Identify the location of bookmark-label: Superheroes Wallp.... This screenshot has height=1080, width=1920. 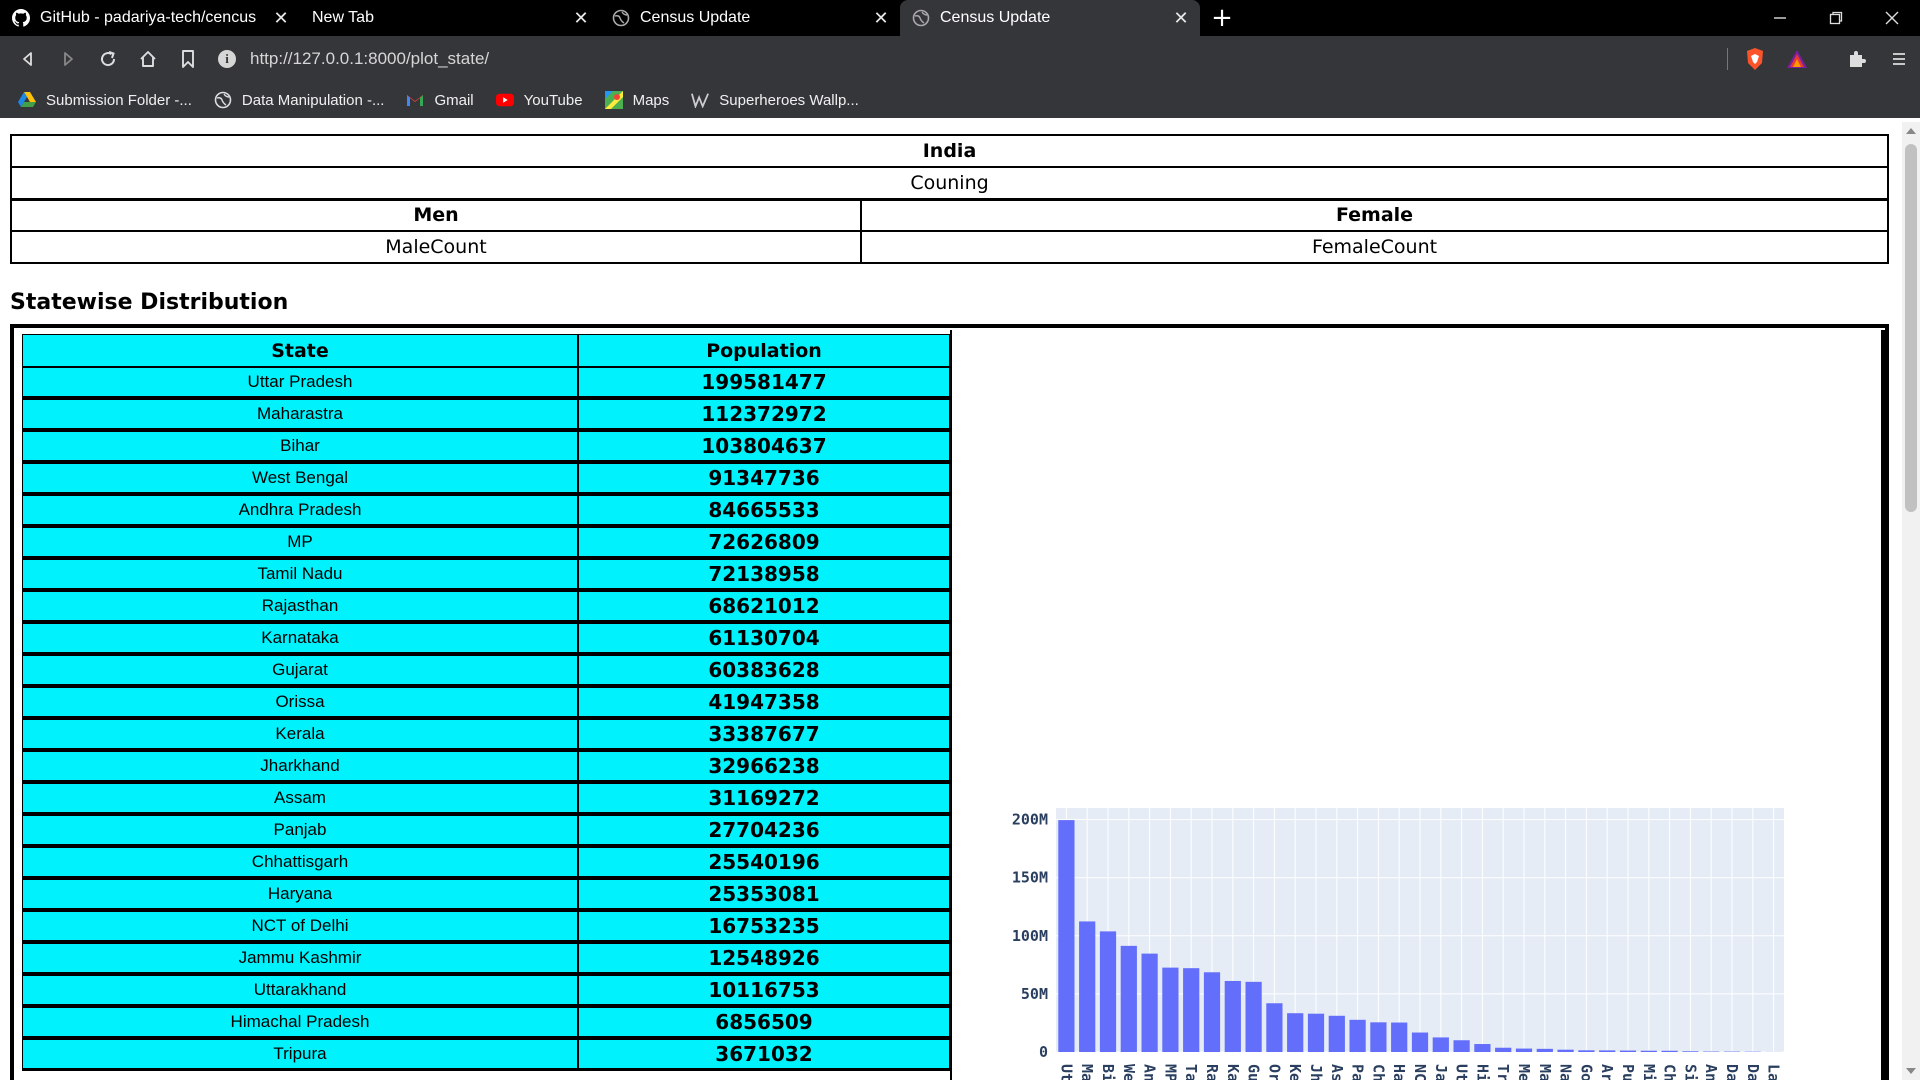
(789, 100).